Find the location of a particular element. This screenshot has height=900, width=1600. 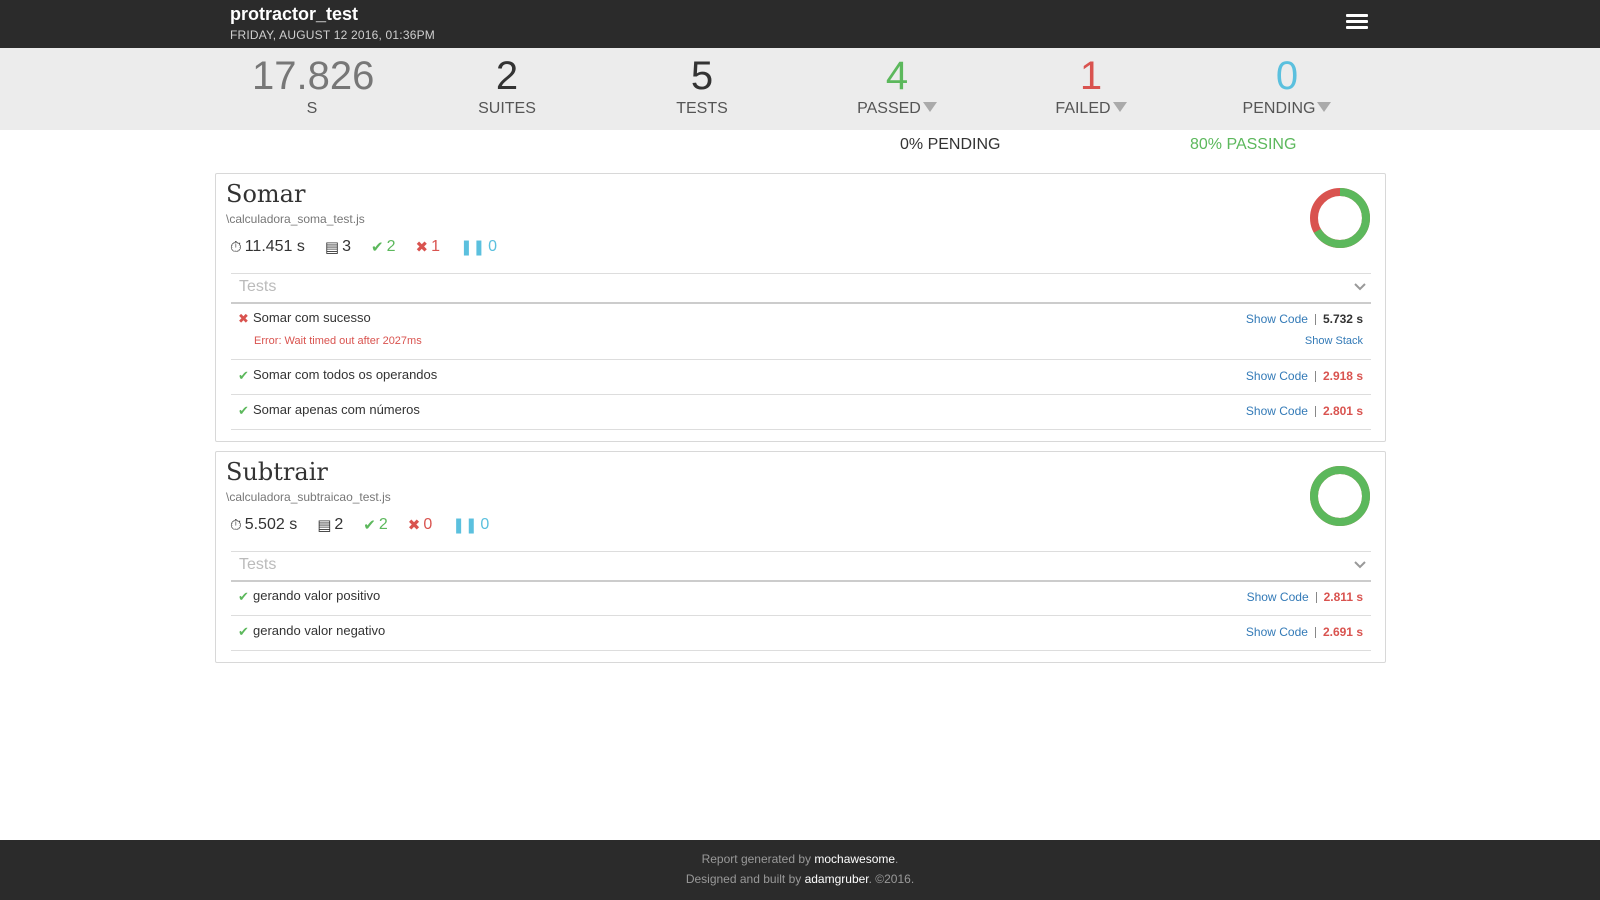

test-name: gerando valor positivo is located at coordinates (317, 595).